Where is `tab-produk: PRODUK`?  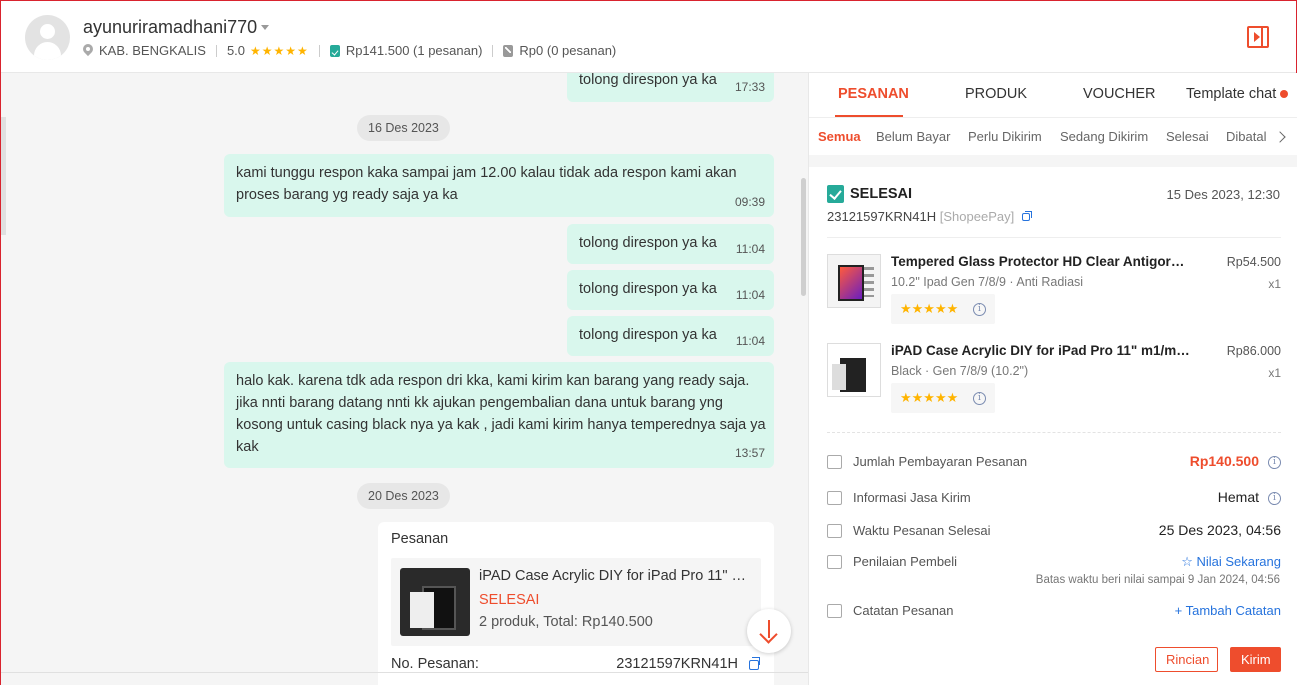
tab-produk: PRODUK is located at coordinates (996, 94).